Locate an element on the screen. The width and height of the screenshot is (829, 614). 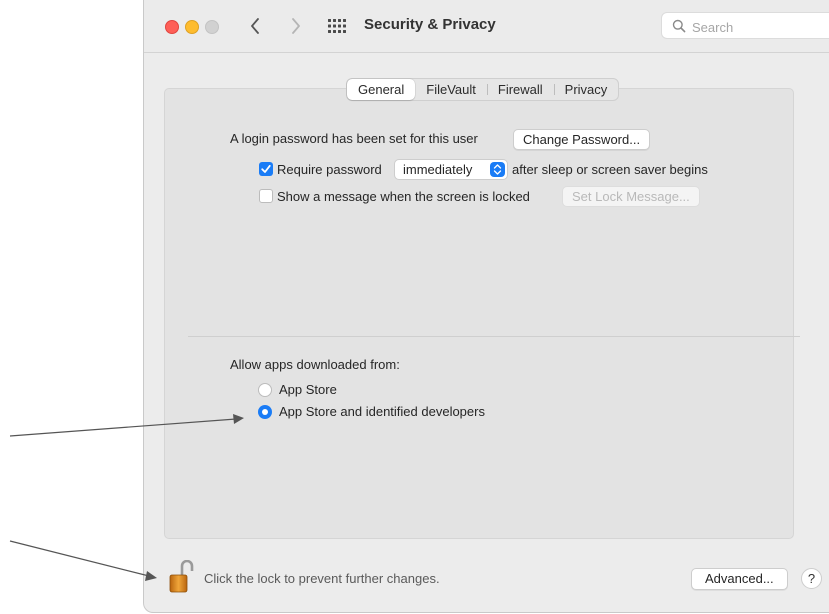
lock-open-icon is located at coordinates (181, 576).